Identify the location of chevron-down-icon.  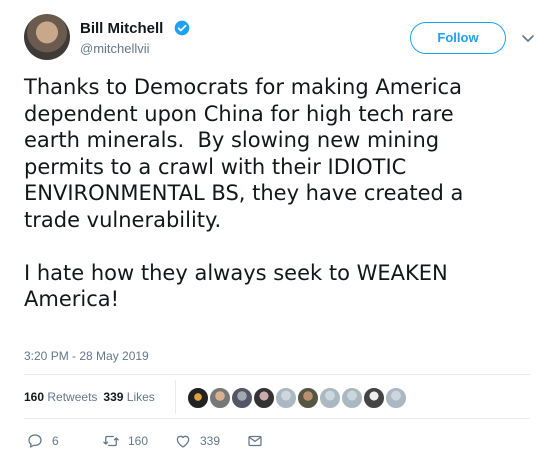
(528, 38).